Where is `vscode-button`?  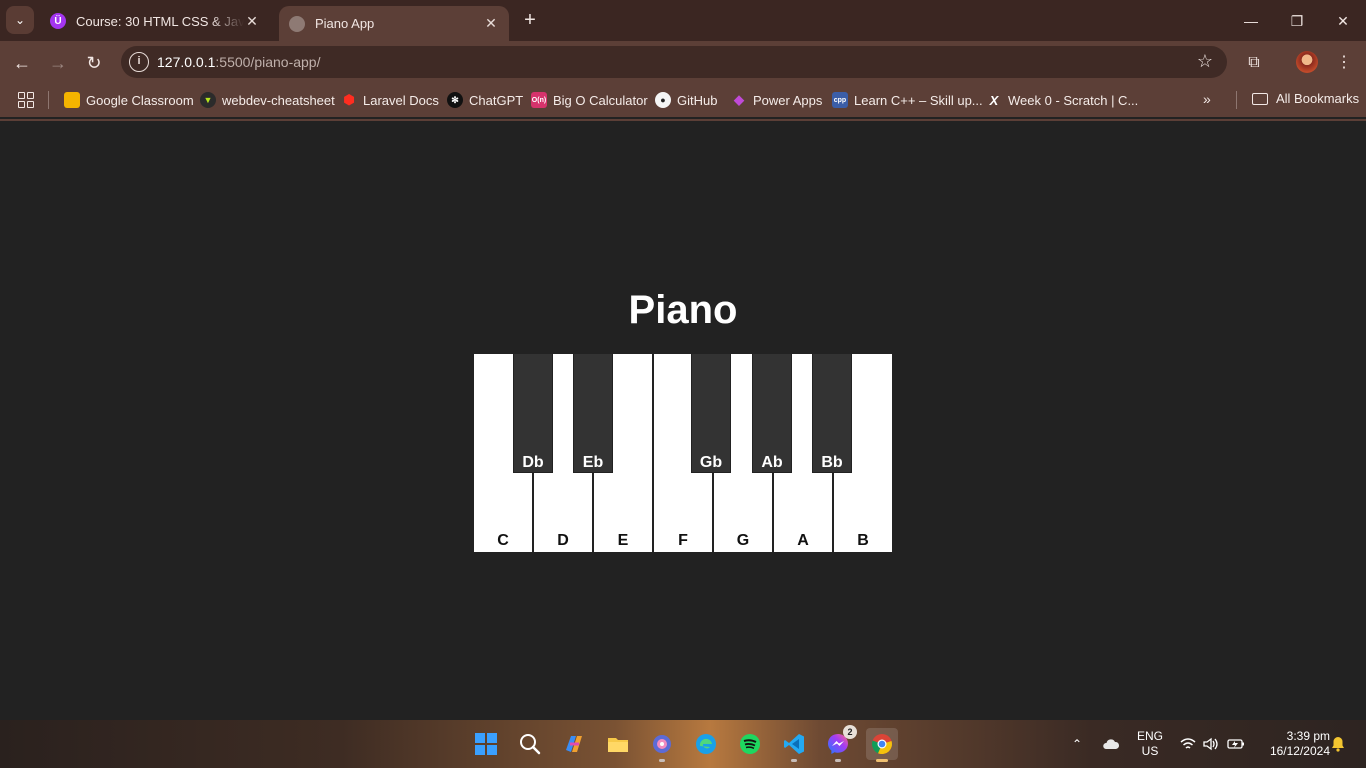 vscode-button is located at coordinates (794, 745).